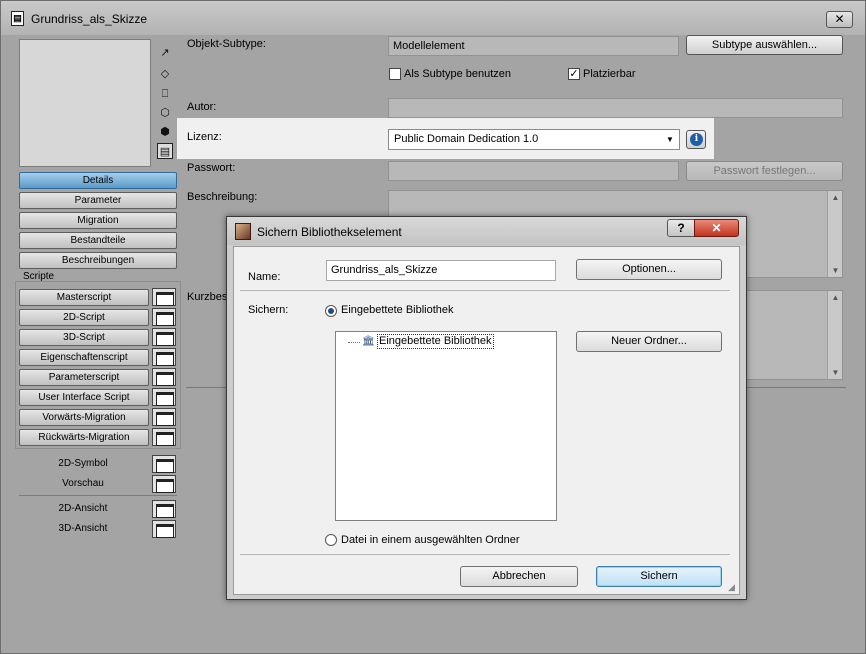 The width and height of the screenshot is (866, 654). What do you see at coordinates (165, 94) in the screenshot?
I see `view-icon-3: ⎕` at bounding box center [165, 94].